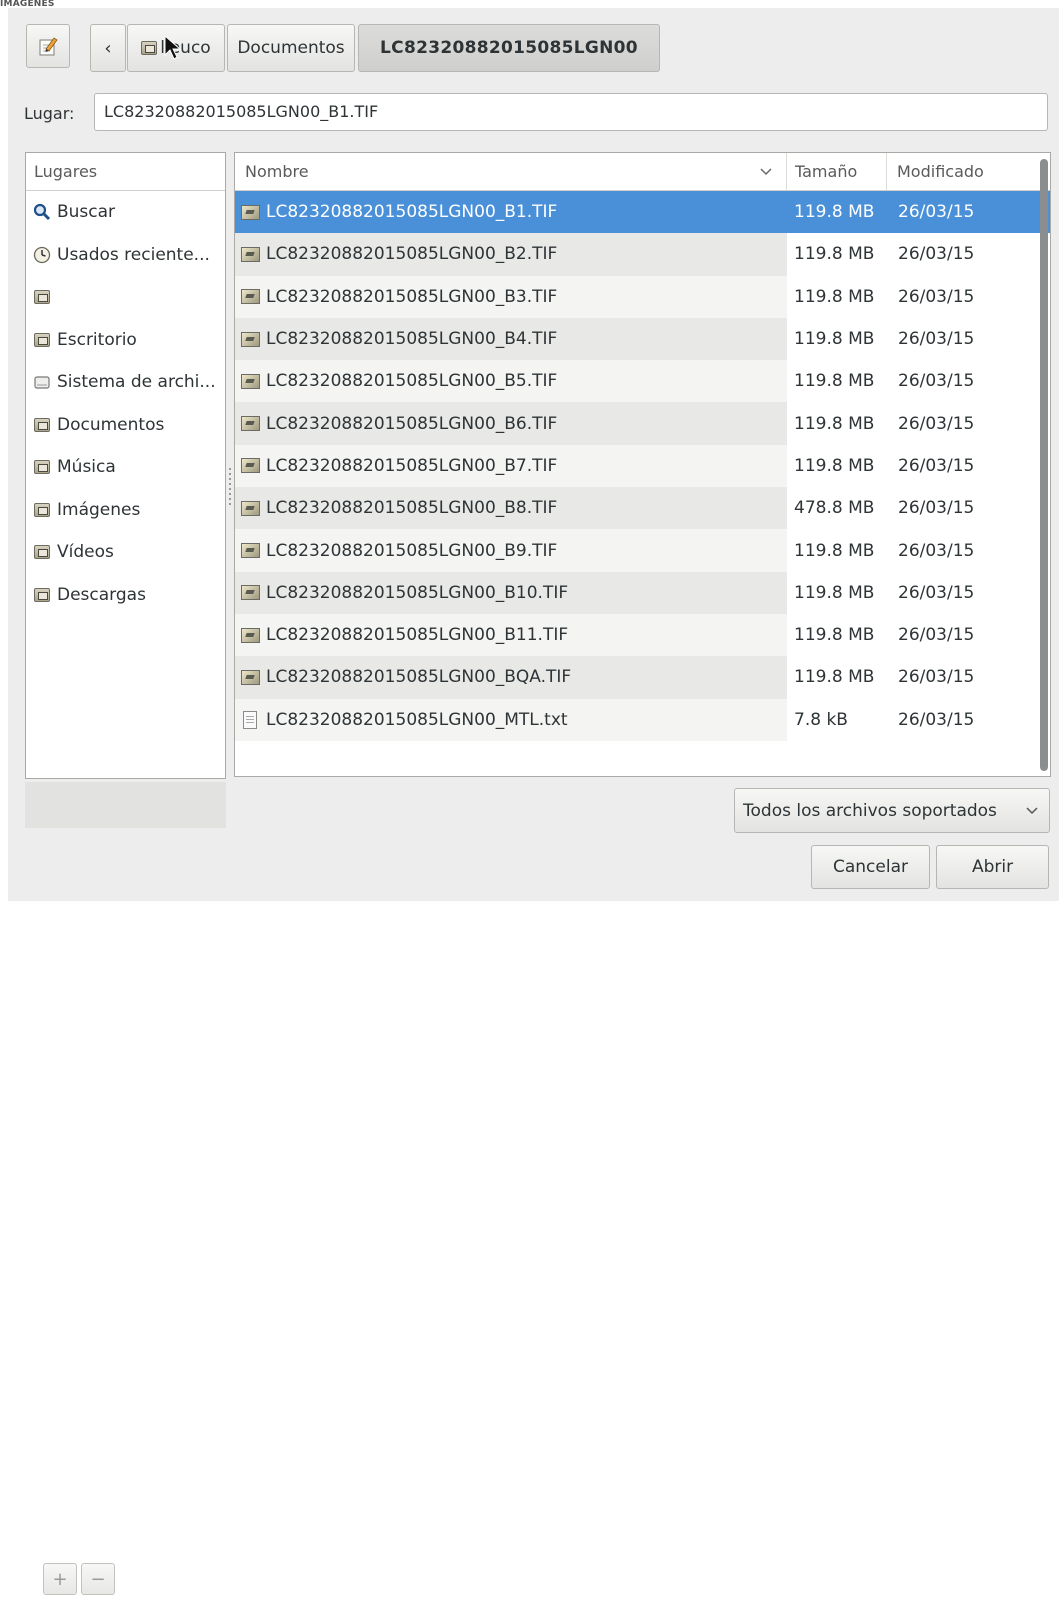  I want to click on home-folder-icon, so click(42, 297).